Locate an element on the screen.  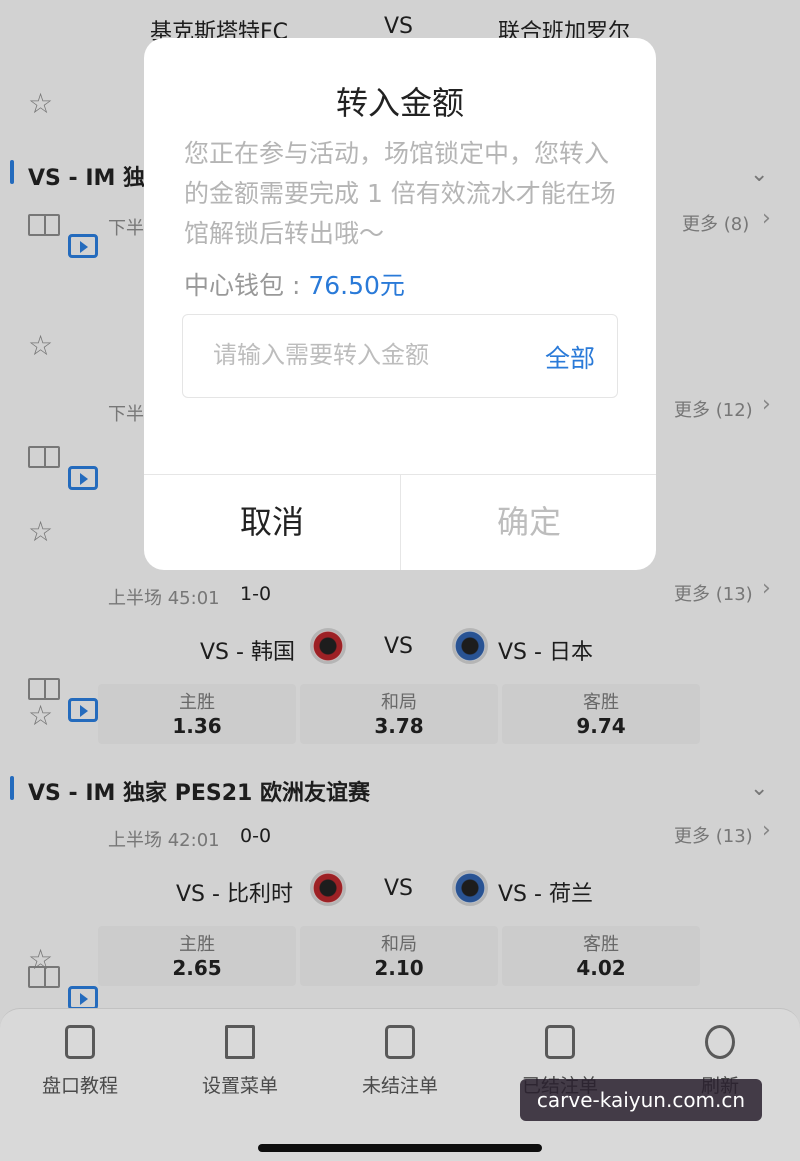
wallet-label: 中心钱包 : is located at coordinates (246, 285).